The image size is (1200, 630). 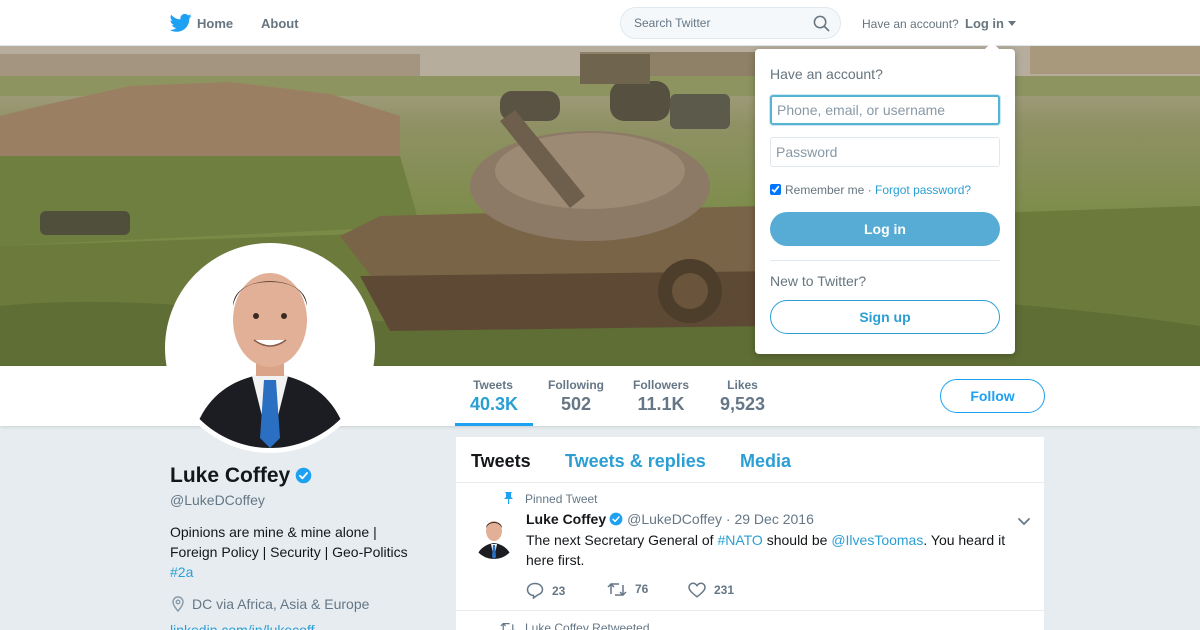 I want to click on stat-following: Following 502, so click(x=576, y=396).